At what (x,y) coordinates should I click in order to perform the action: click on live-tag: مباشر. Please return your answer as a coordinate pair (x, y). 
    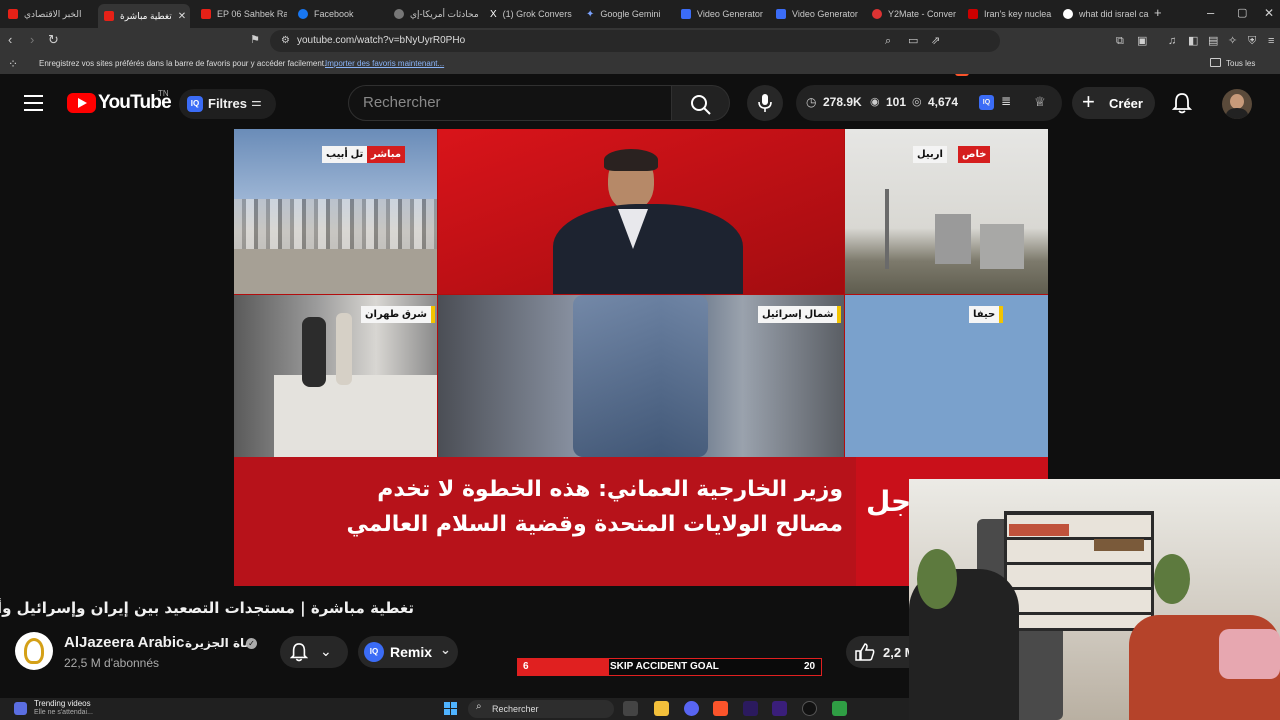
    Looking at the image, I should click on (386, 154).